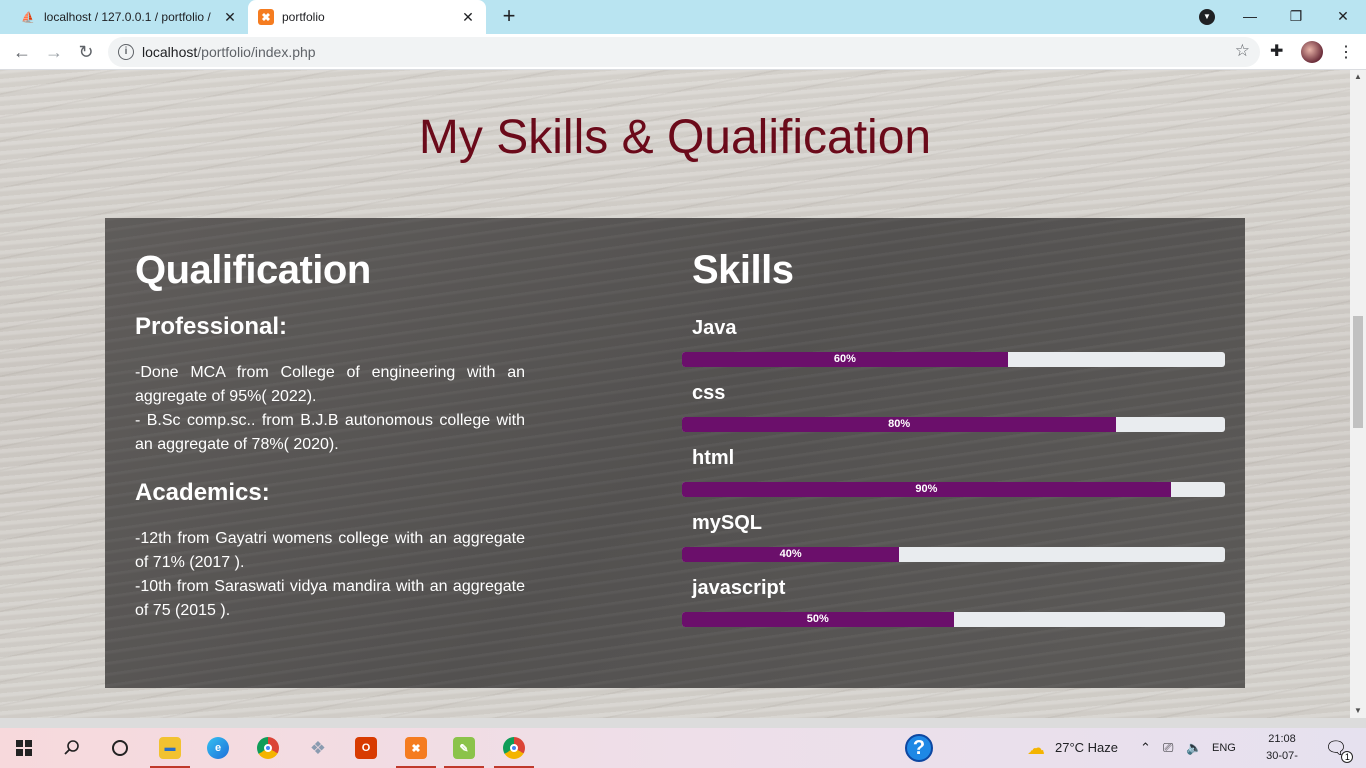  Describe the element at coordinates (464, 748) in the screenshot. I see `notepad-icon: ✎` at that location.